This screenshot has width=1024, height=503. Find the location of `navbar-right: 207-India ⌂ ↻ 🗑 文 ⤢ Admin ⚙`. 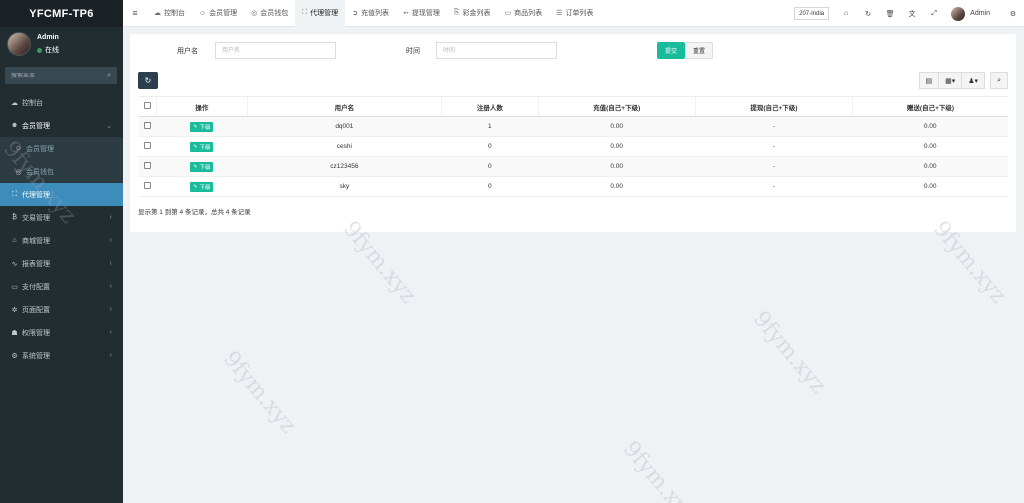

navbar-right: 207-India ⌂ ↻ 🗑 文 ⤢ Admin ⚙ is located at coordinates (909, 13).